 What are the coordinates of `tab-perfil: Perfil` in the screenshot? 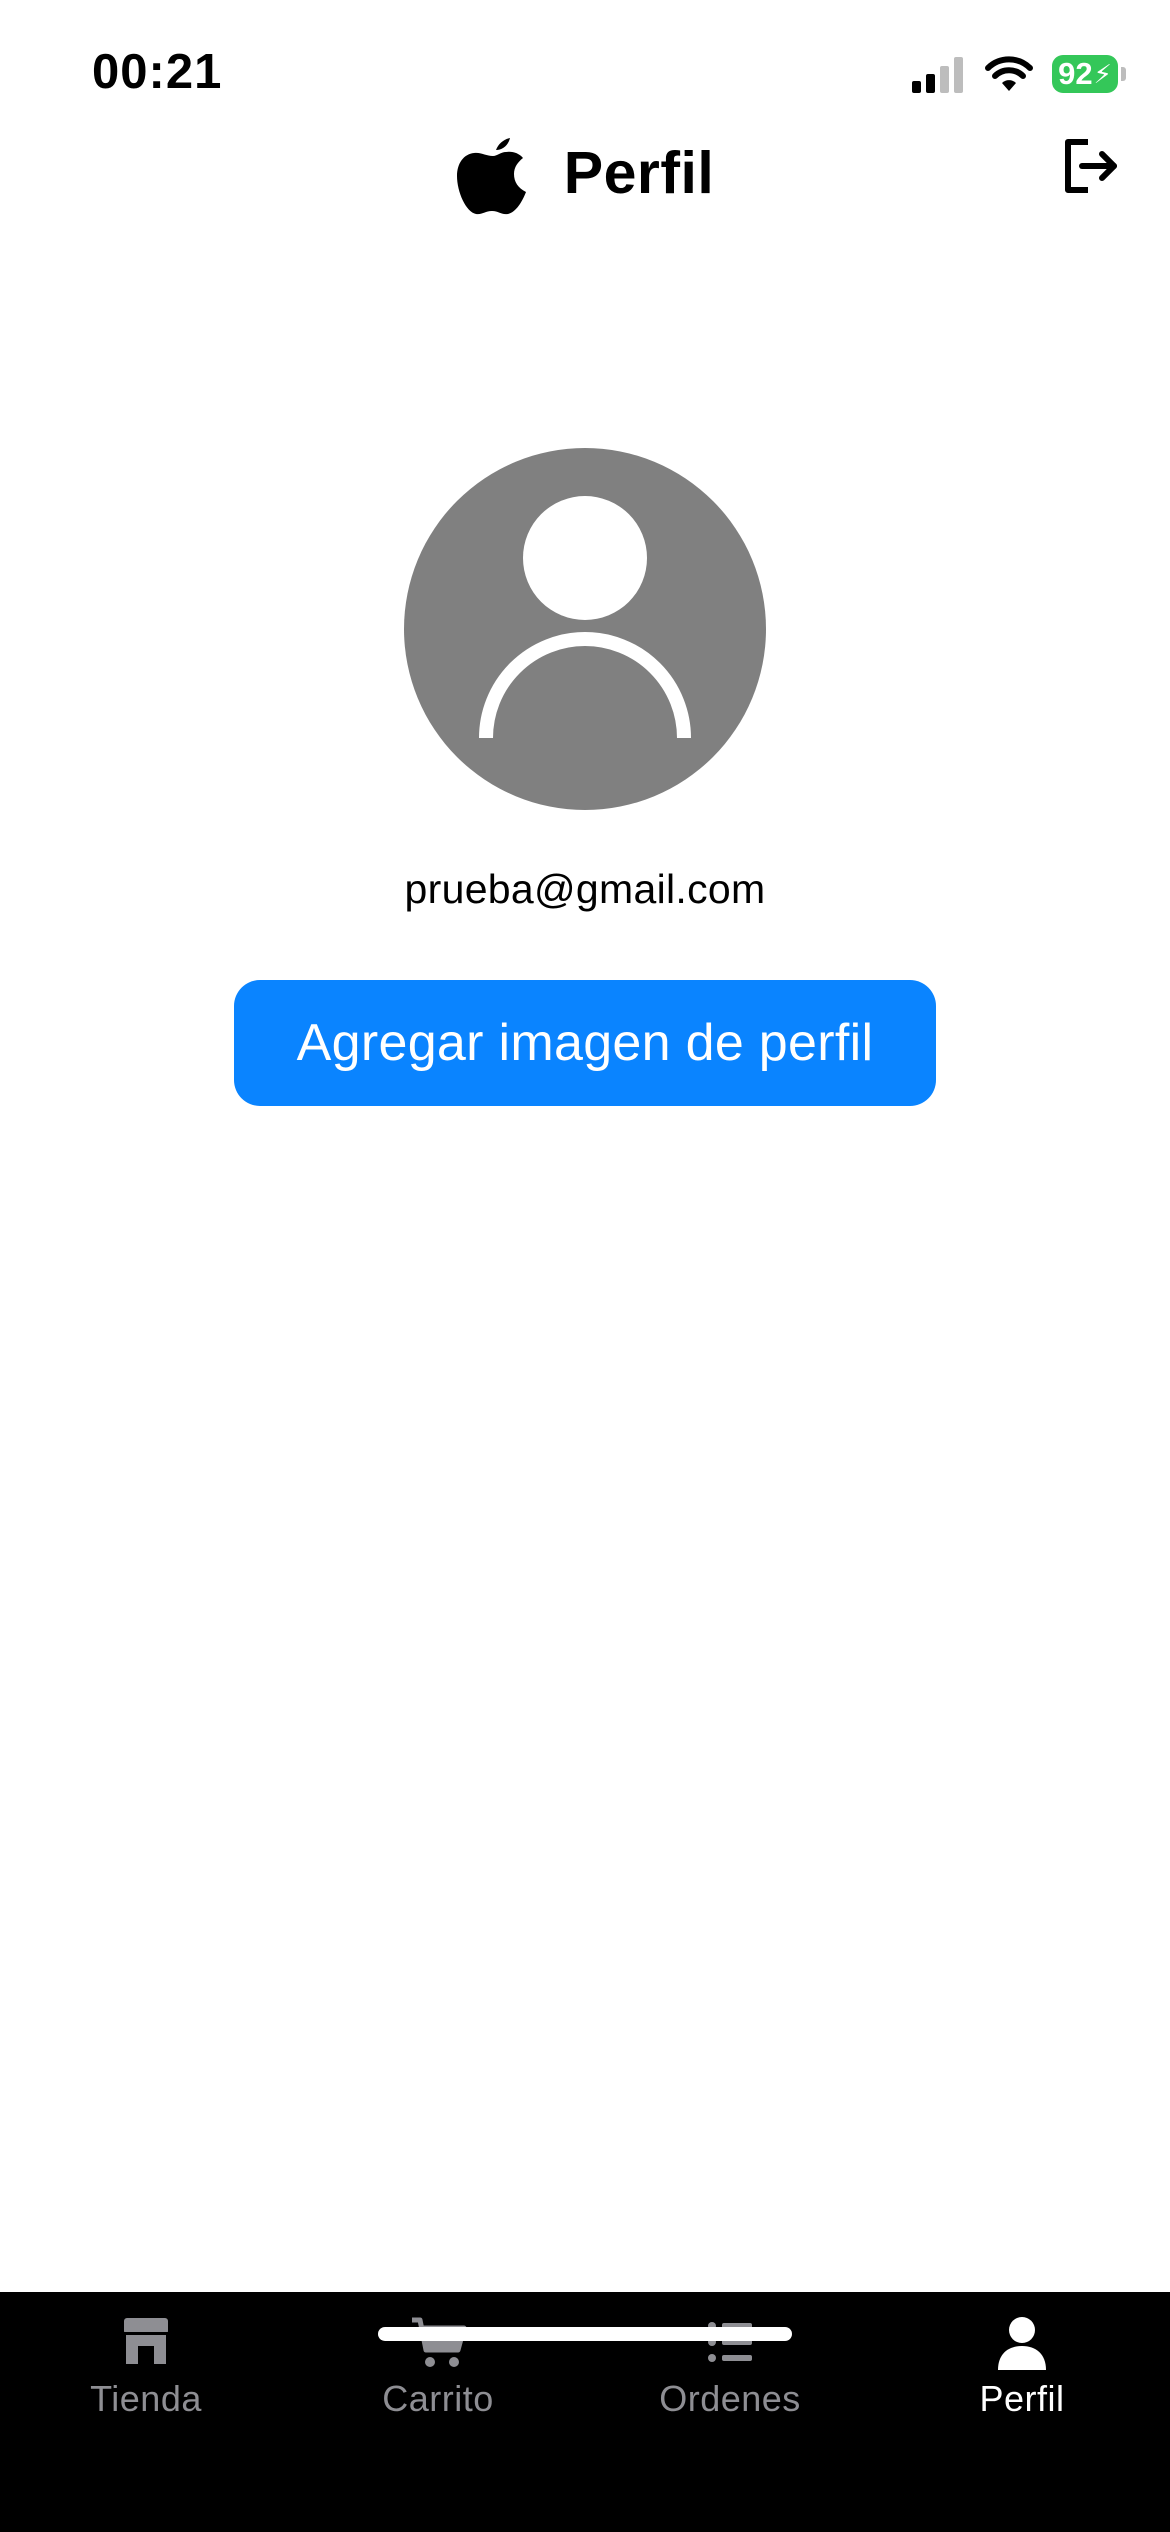 It's located at (1022, 2382).